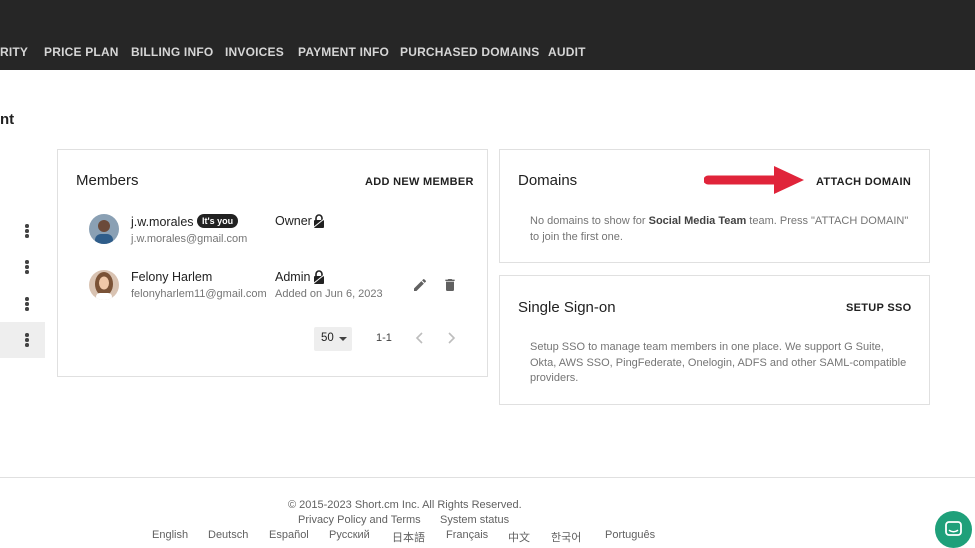 The image size is (975, 548). I want to click on nav-billing-info: BILLING INFO, so click(172, 52).